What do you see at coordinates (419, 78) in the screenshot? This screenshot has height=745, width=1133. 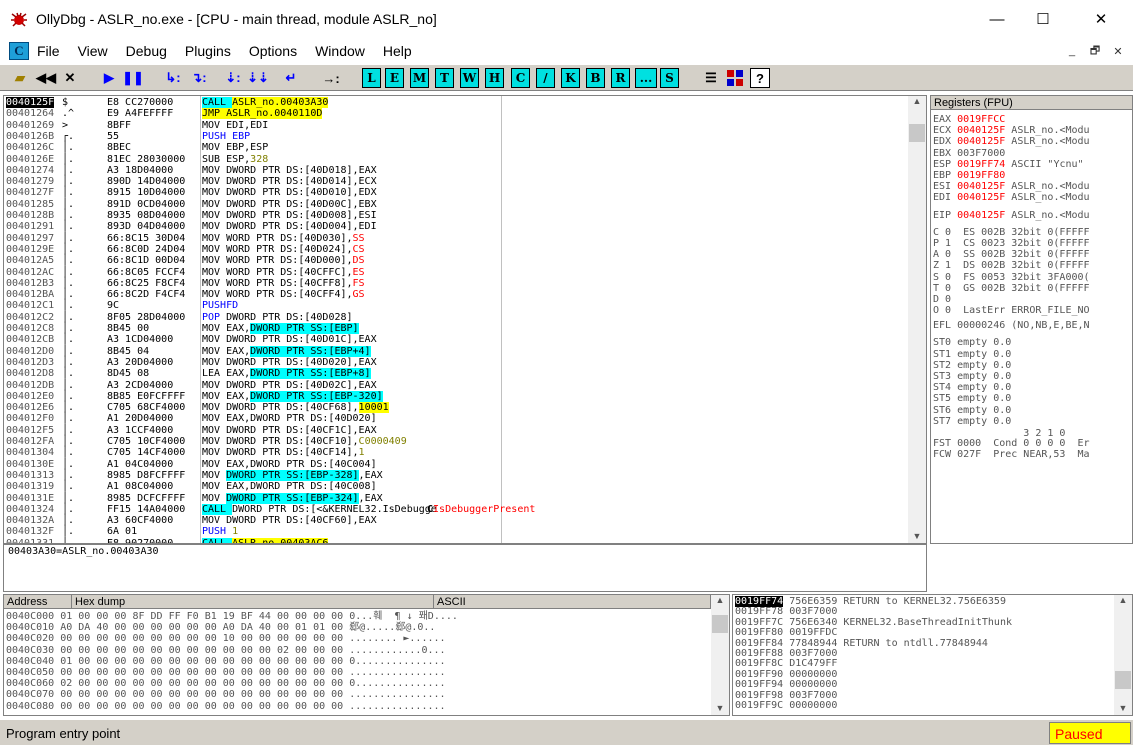 I see `memory-window-button: M` at bounding box center [419, 78].